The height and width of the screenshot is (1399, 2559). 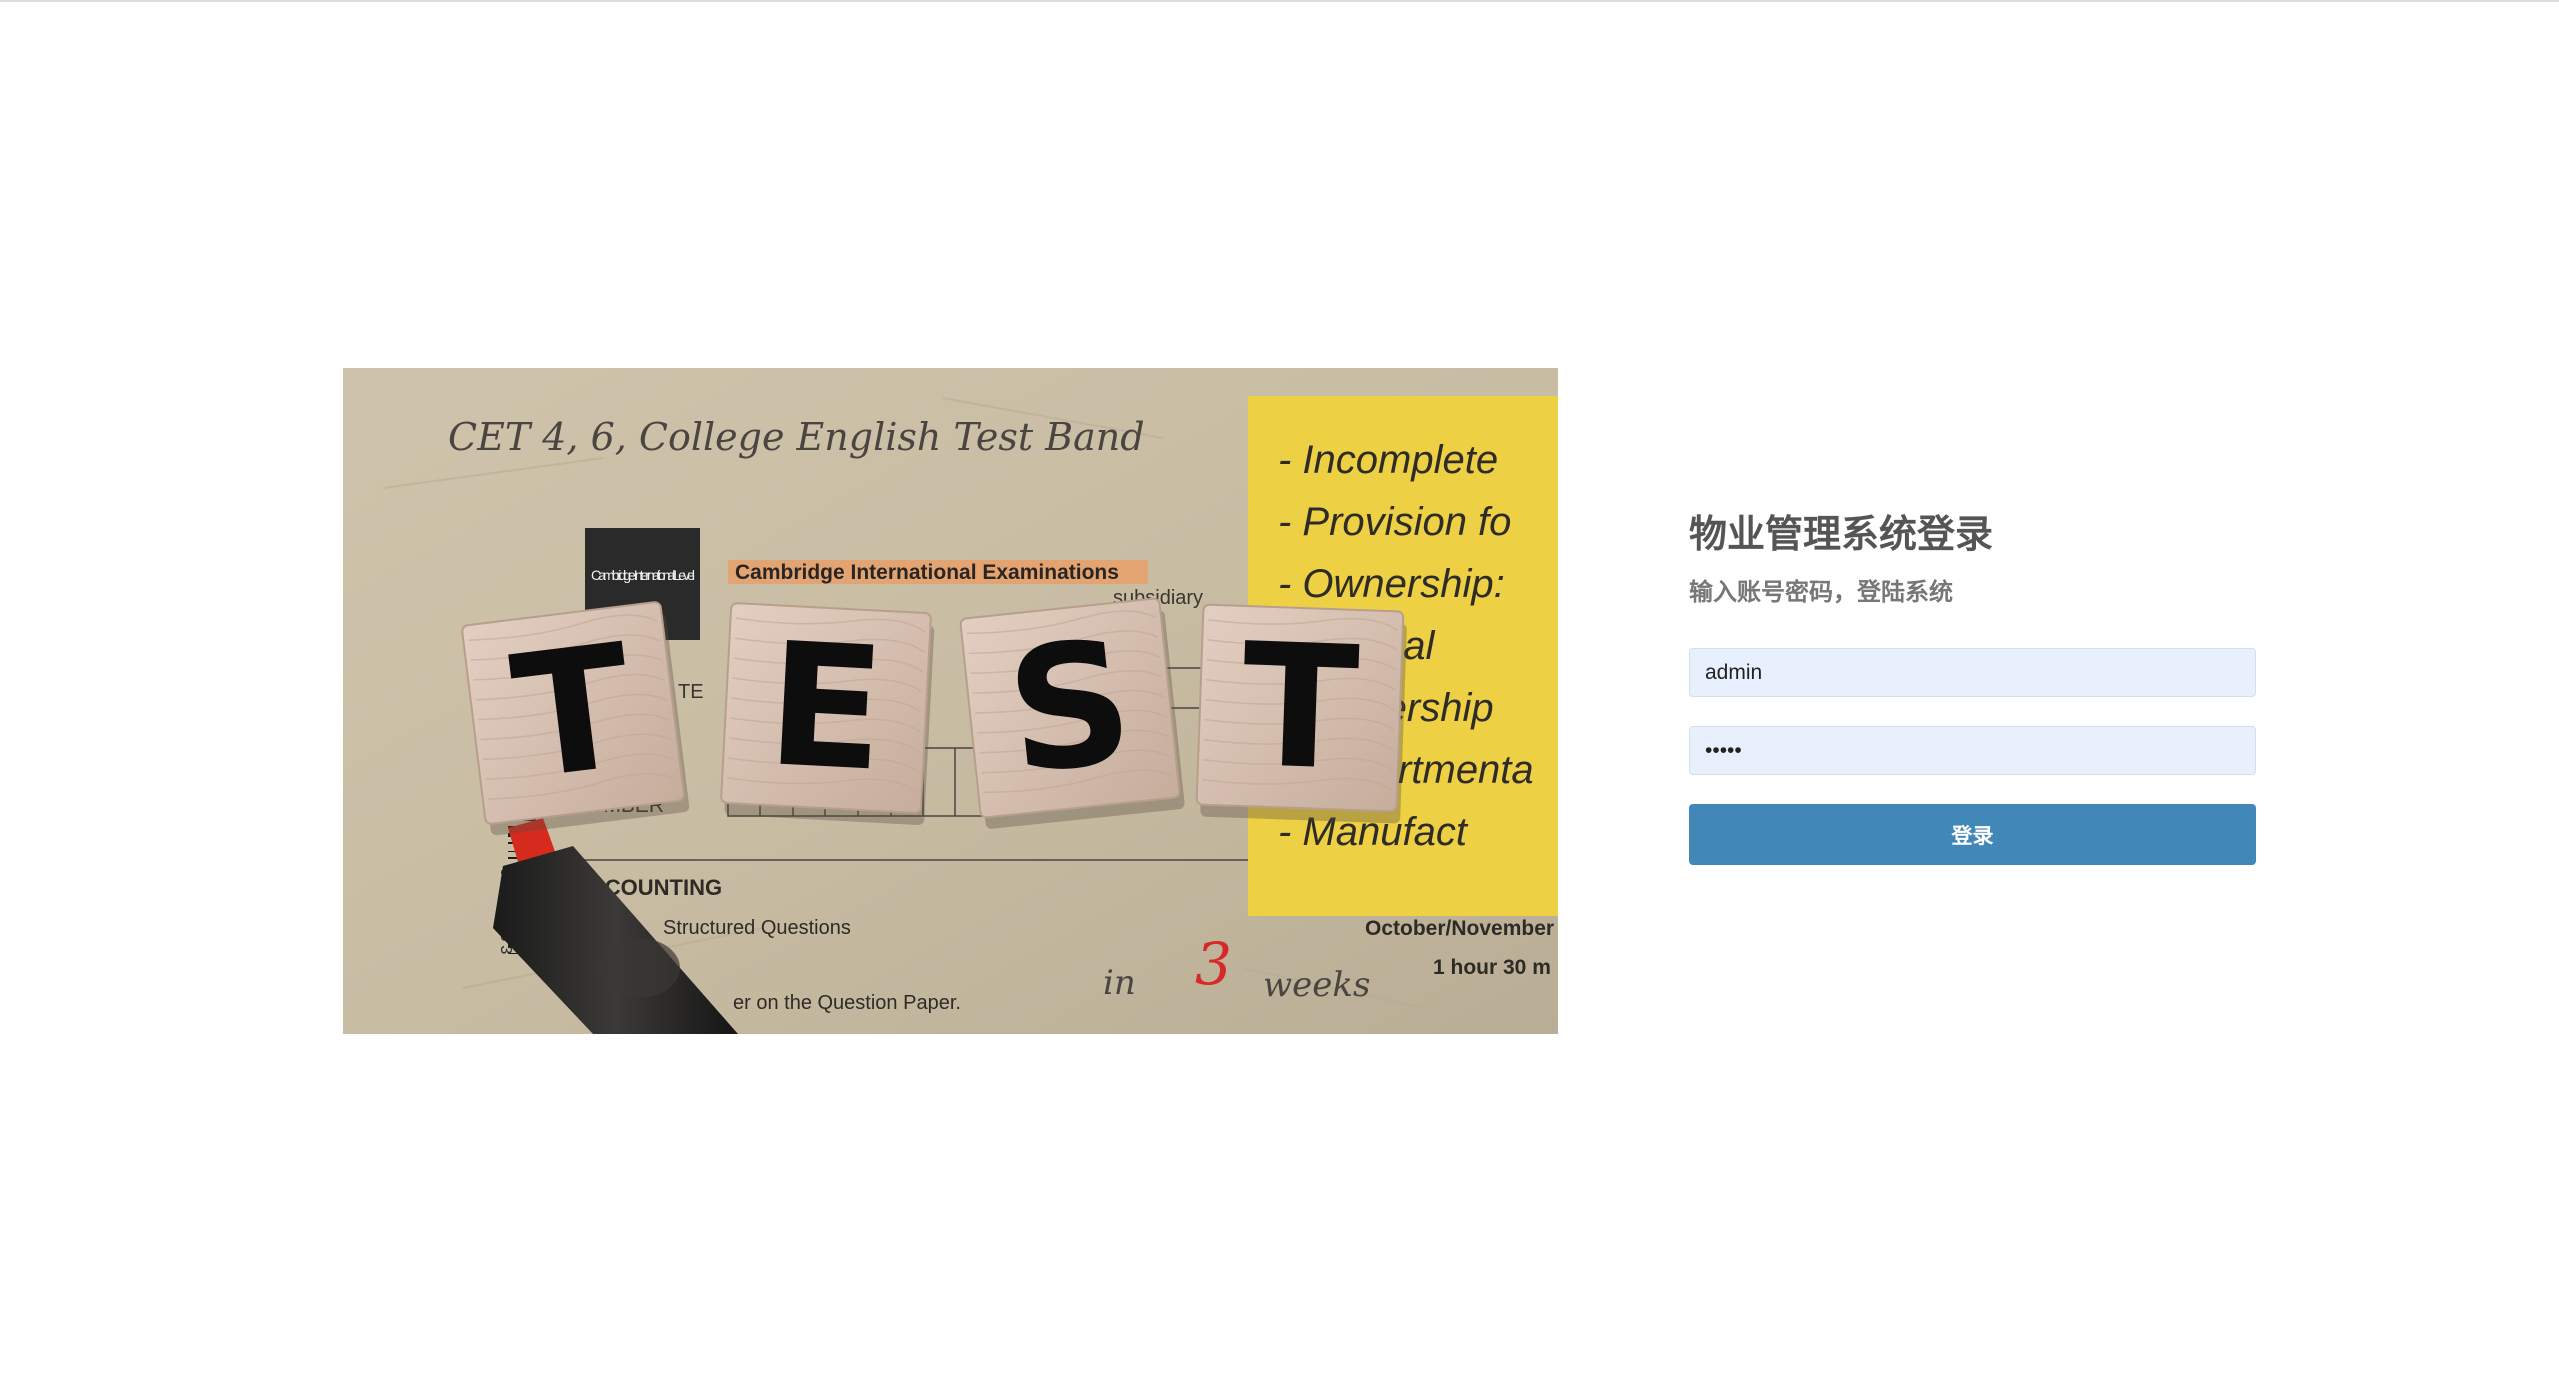 I want to click on login-subtitle: 输入账号密码，登陆系统, so click(x=1821, y=592).